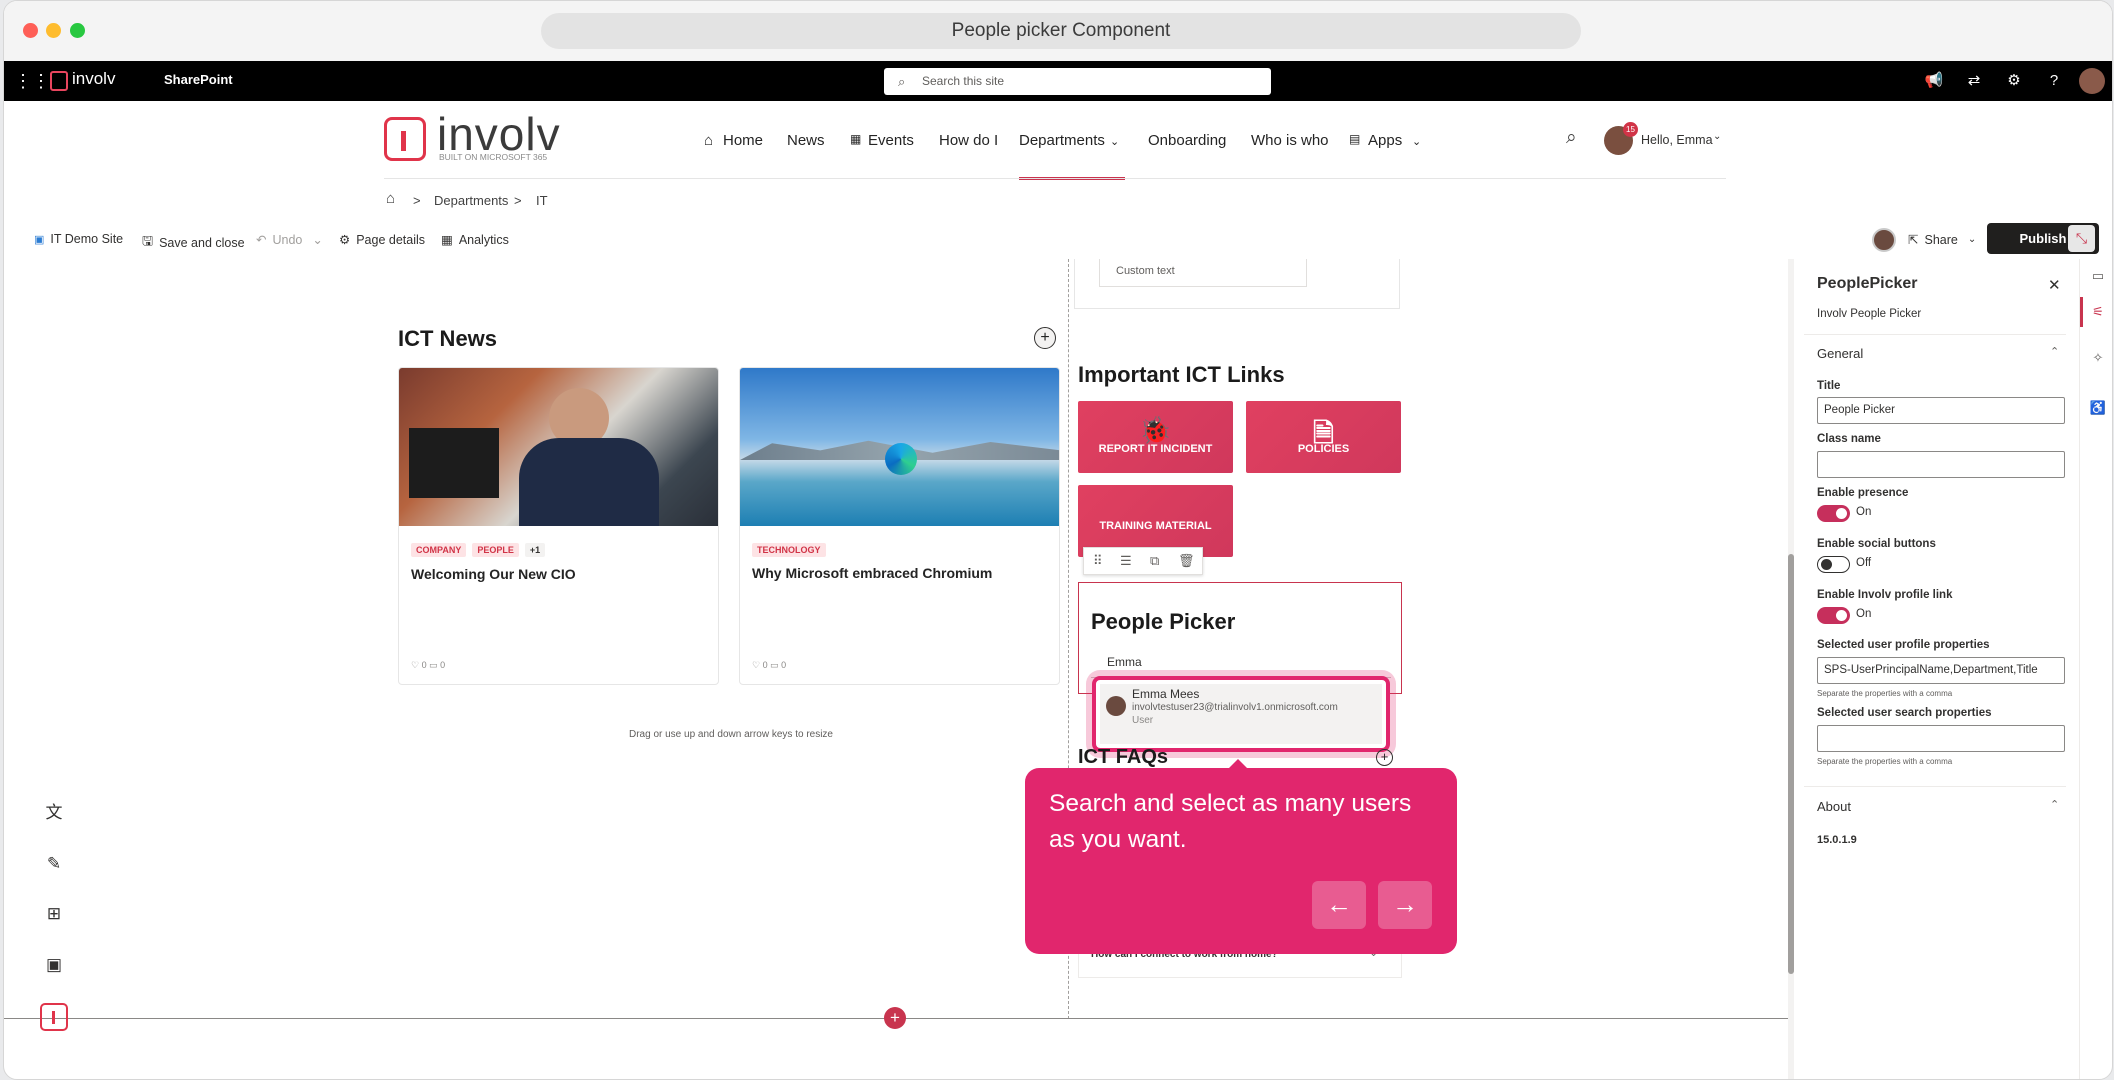 The height and width of the screenshot is (1080, 2114). I want to click on design-icon: ▣, so click(54, 965).